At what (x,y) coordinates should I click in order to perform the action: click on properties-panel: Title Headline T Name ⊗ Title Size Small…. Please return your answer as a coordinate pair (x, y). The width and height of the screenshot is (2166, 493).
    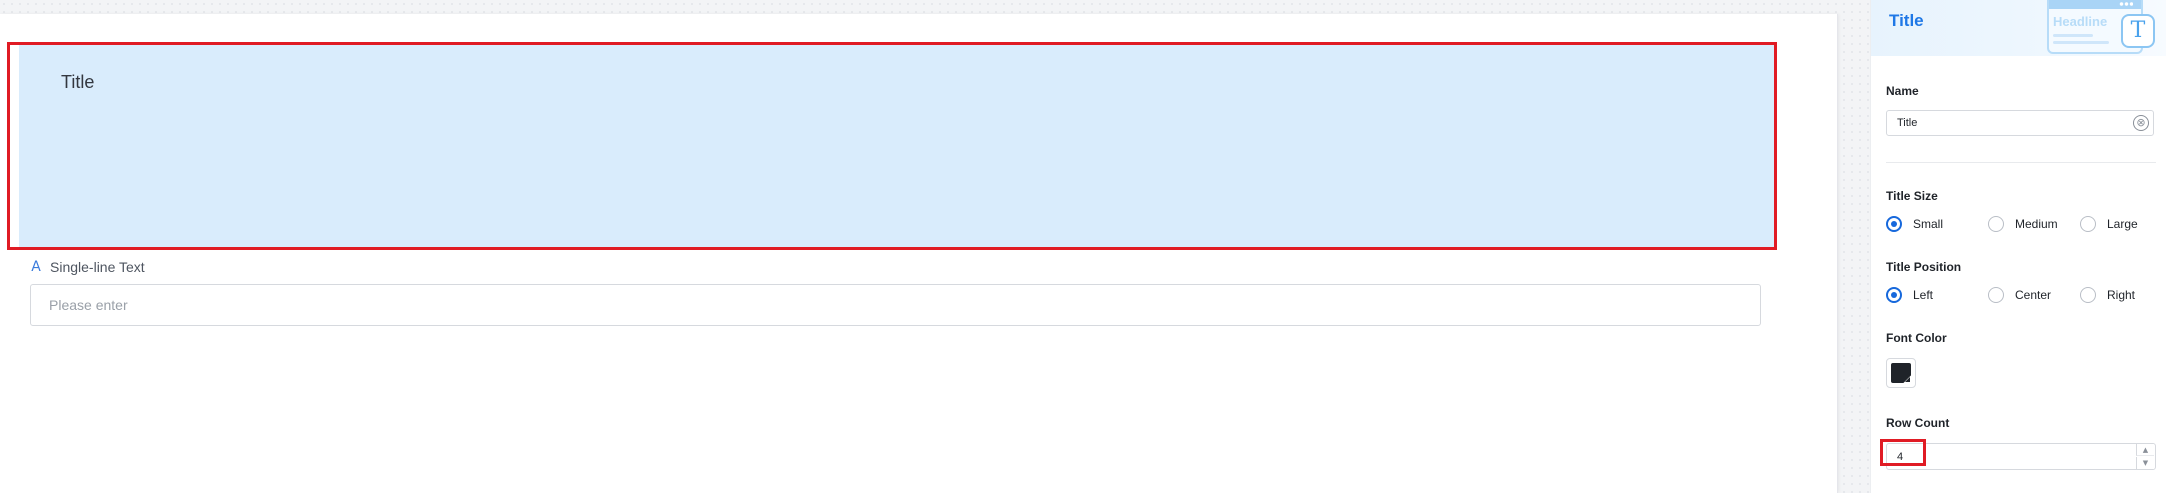
    Looking at the image, I should click on (2018, 246).